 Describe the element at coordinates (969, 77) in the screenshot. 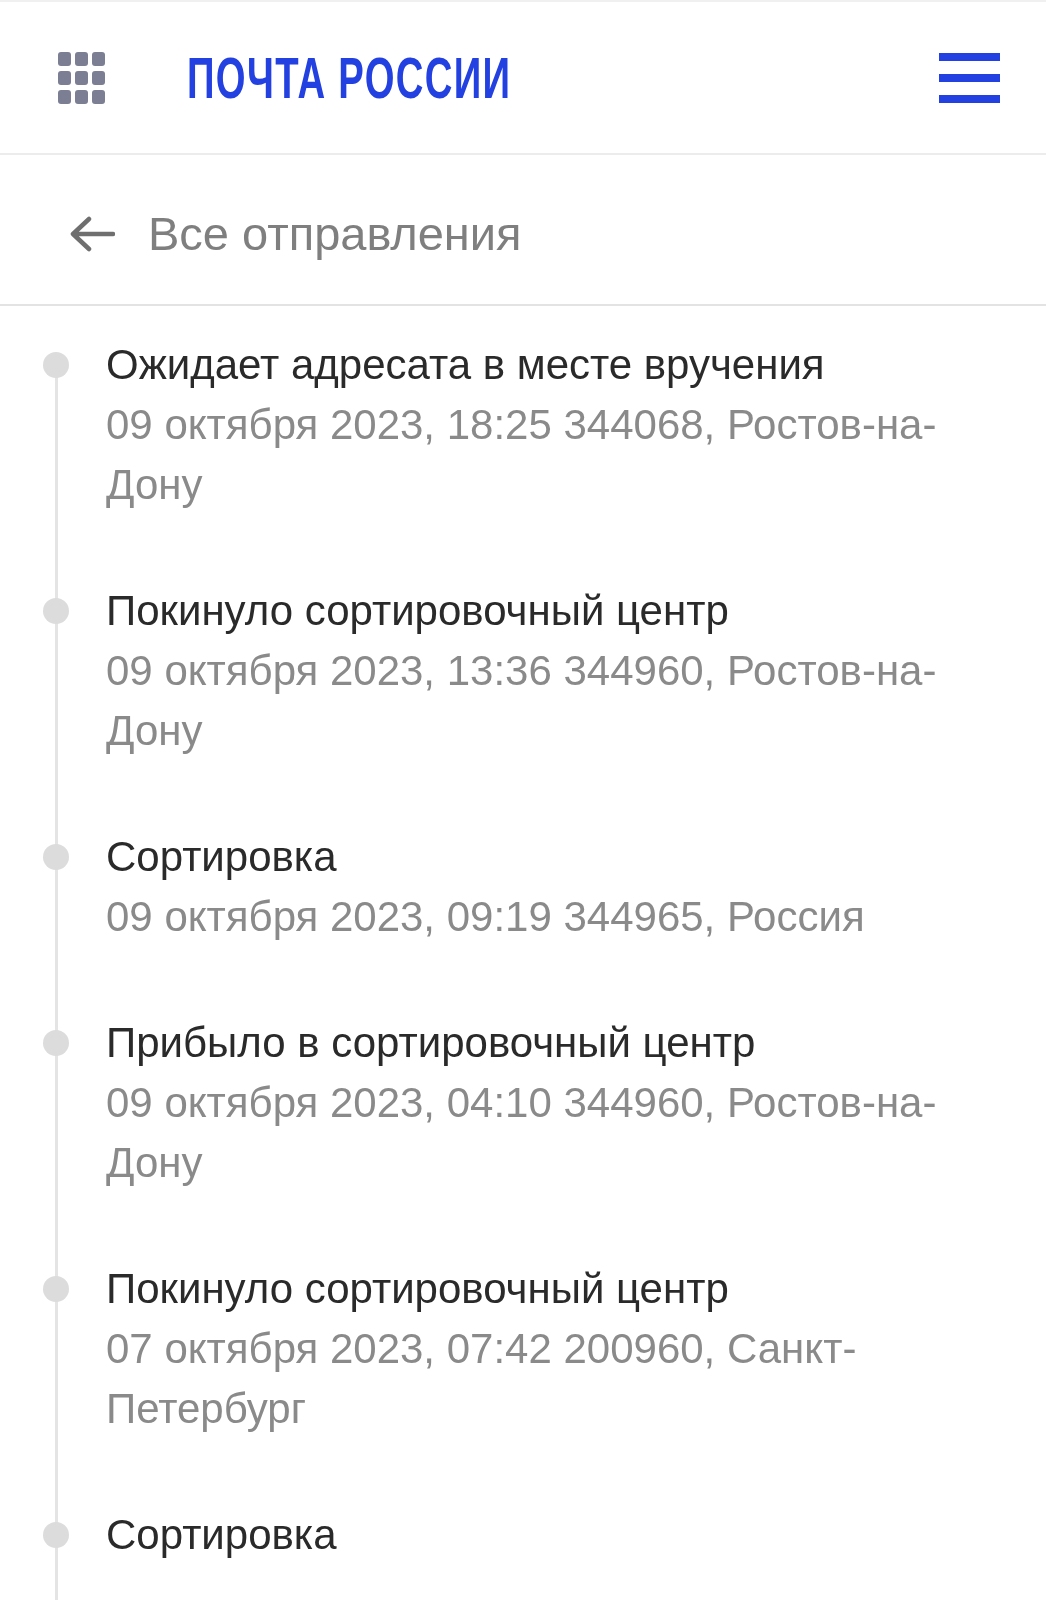

I see `menu-icon` at that location.